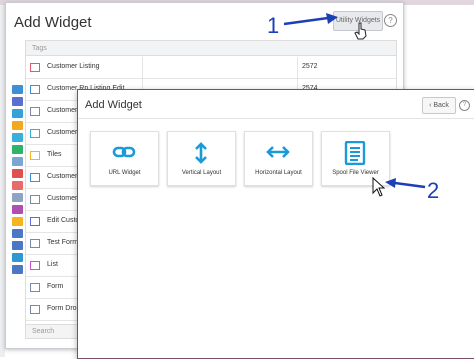 The width and height of the screenshot is (474, 359). What do you see at coordinates (405, 183) in the screenshot?
I see `annotation-arrow-two` at bounding box center [405, 183].